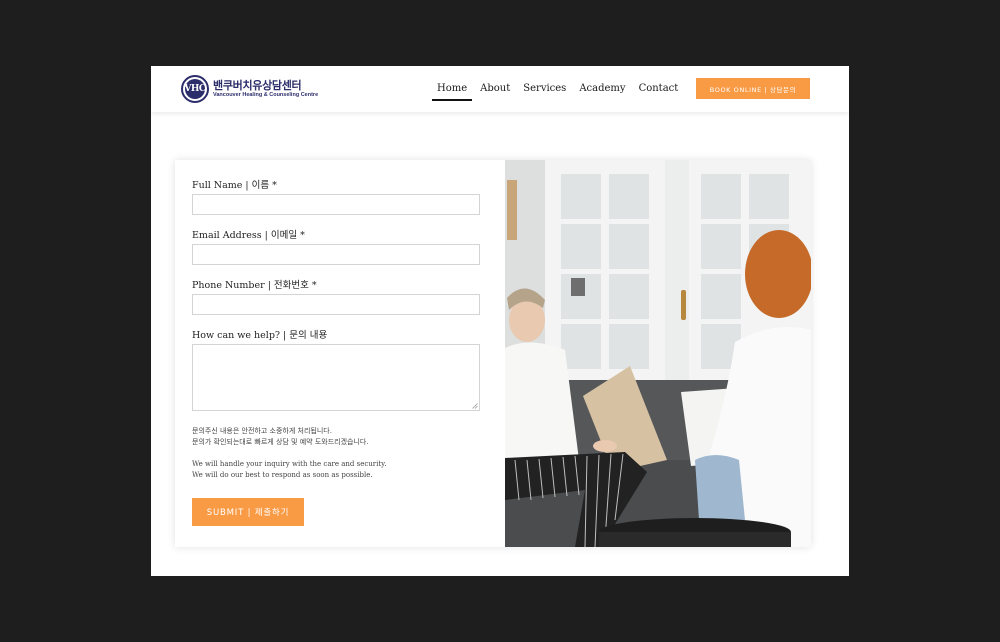  What do you see at coordinates (248, 512) in the screenshot?
I see `submit-button: SUBMIT | 제출하기` at bounding box center [248, 512].